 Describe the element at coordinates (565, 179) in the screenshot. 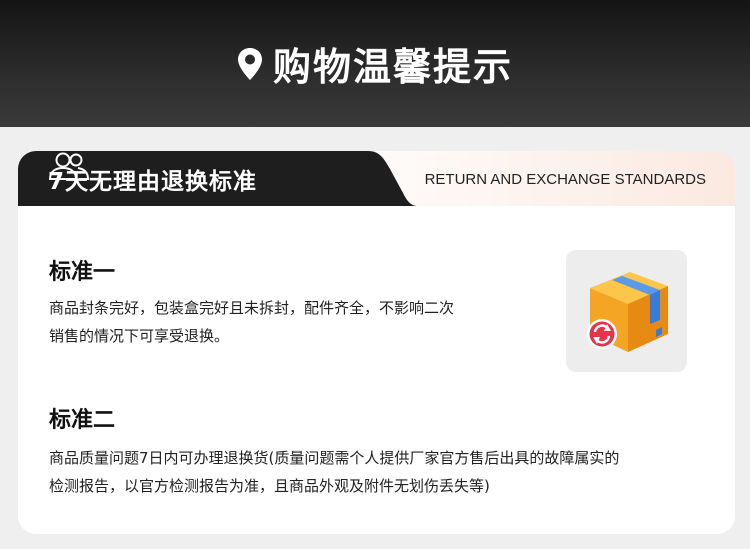

I see `tab-english-label: RETURN AND EXCHANGE STANDARDS` at that location.